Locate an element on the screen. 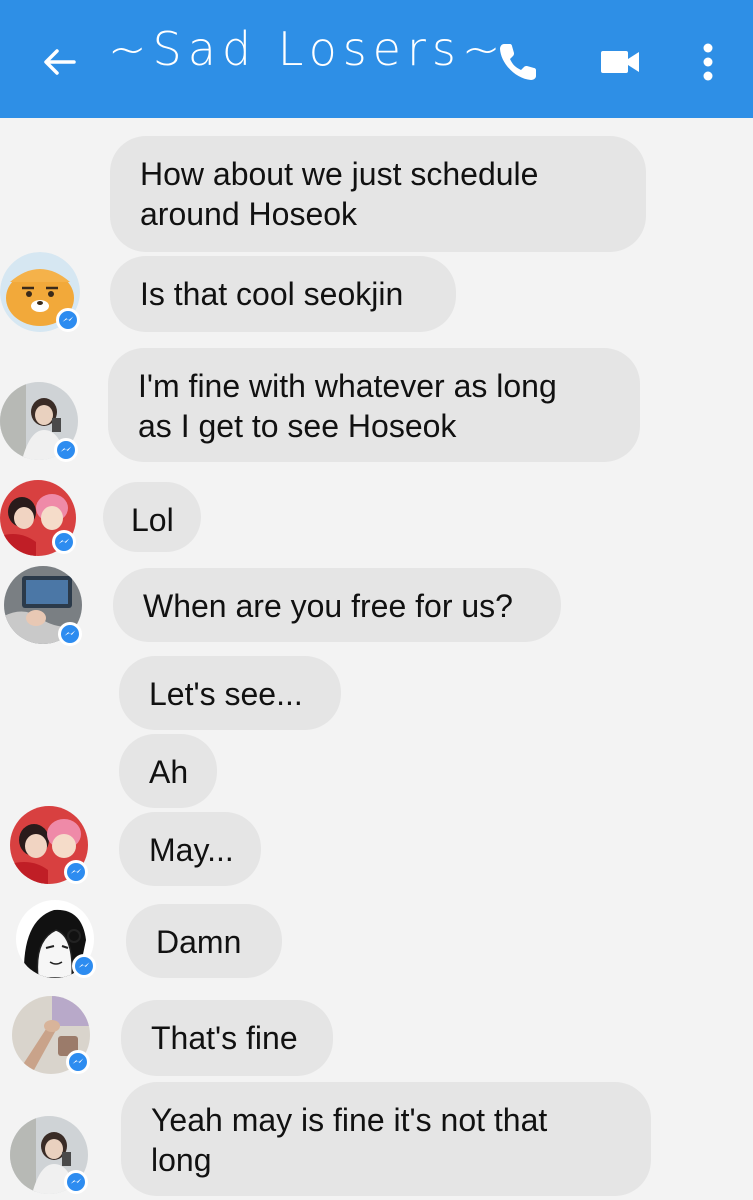  message-text: Damn is located at coordinates (199, 942).